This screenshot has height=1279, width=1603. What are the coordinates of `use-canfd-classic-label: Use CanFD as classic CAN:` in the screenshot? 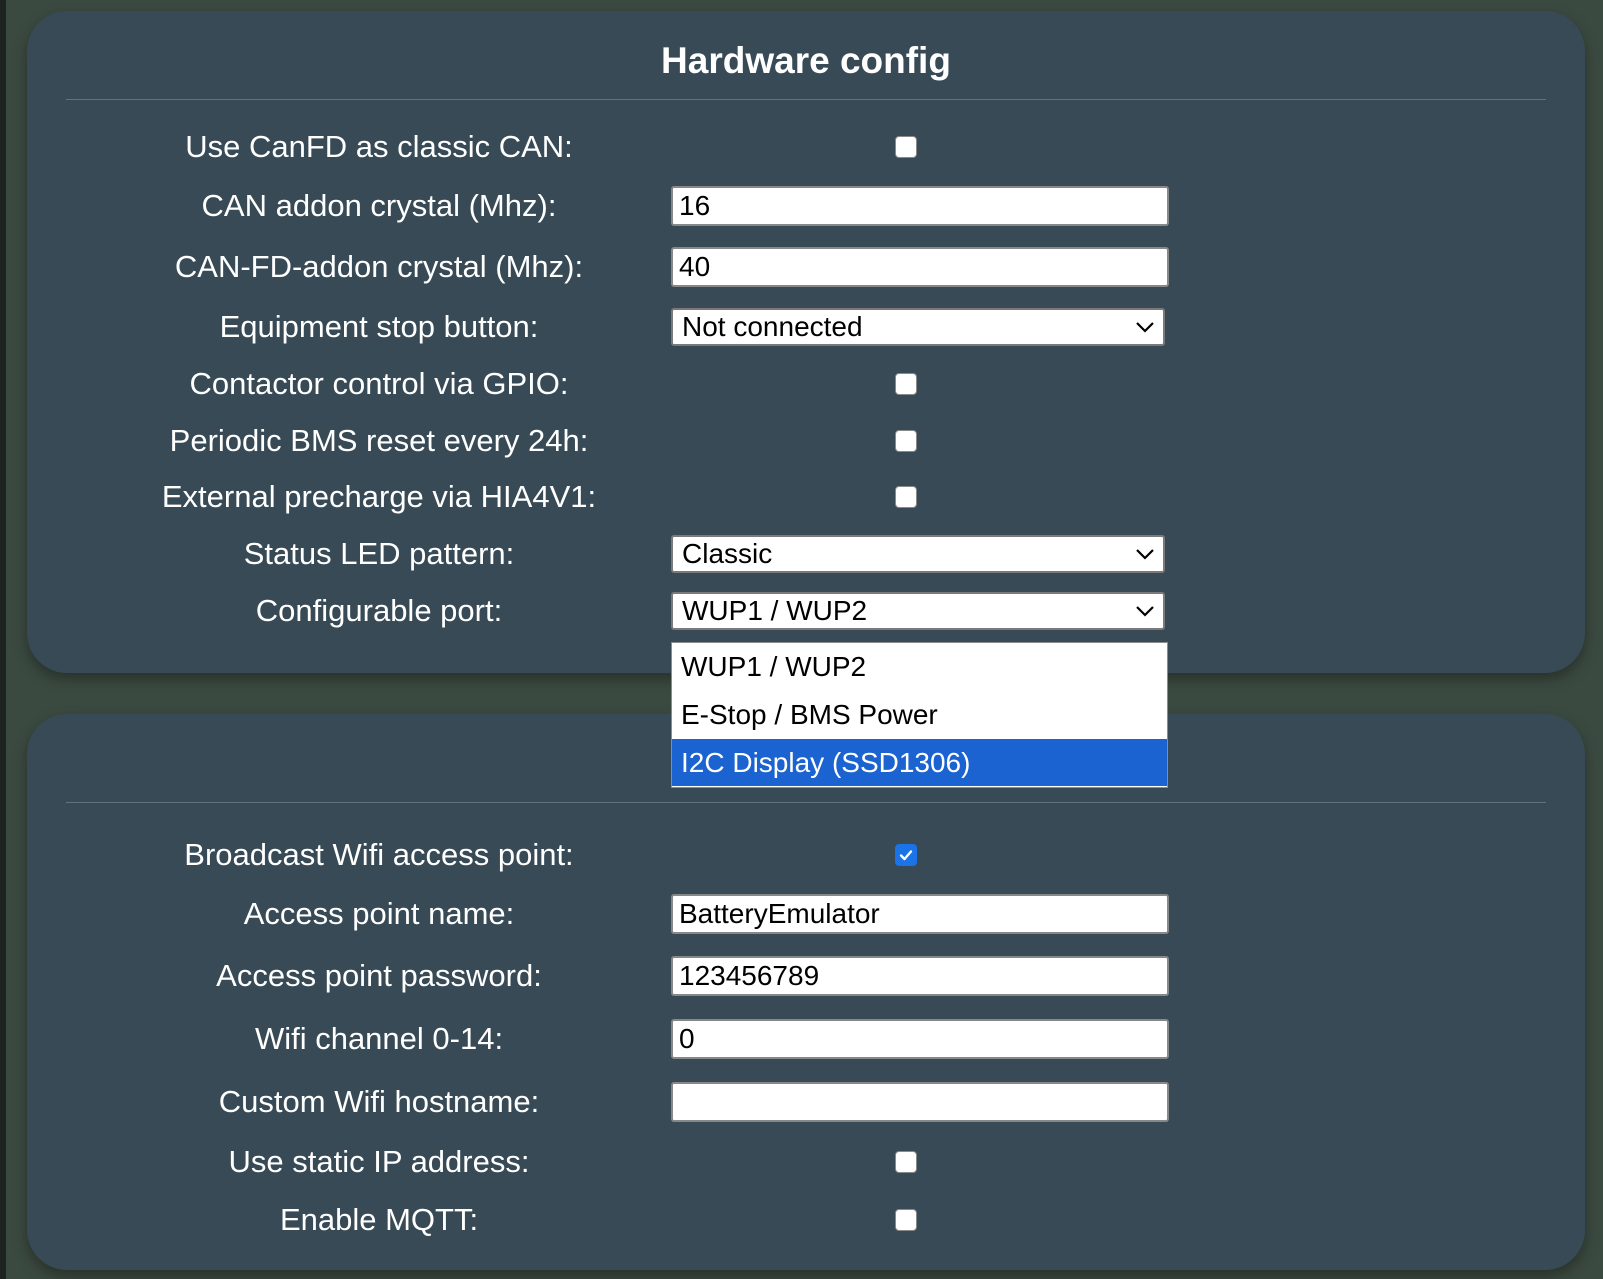 It's located at (379, 146).